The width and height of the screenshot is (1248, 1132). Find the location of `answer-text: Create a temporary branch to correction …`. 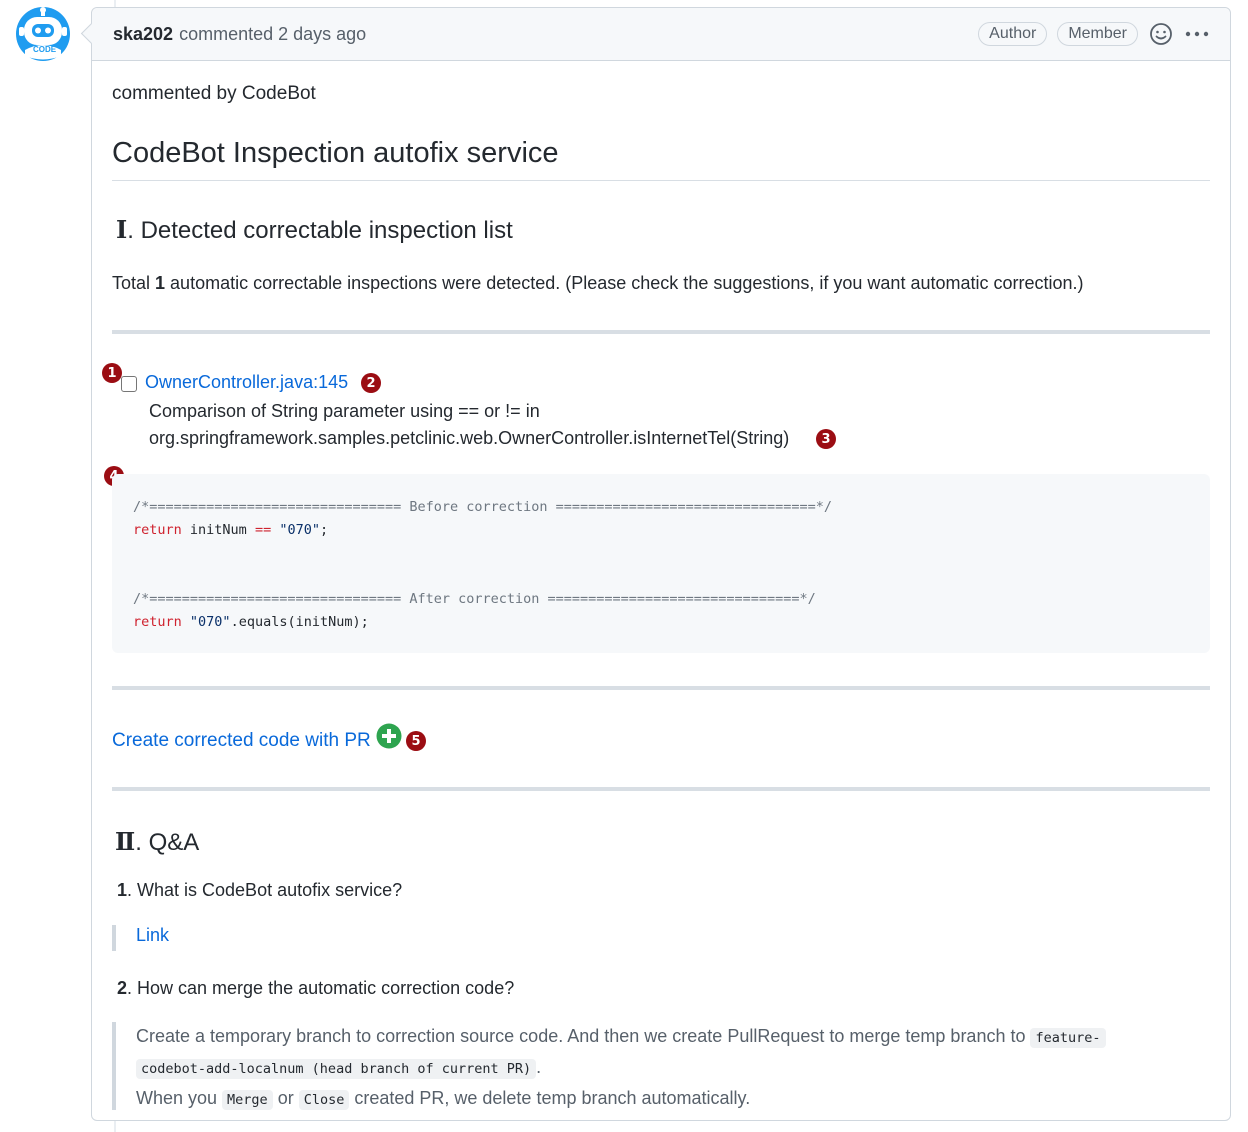

answer-text: Create a temporary branch to correction … is located at coordinates (583, 1036).